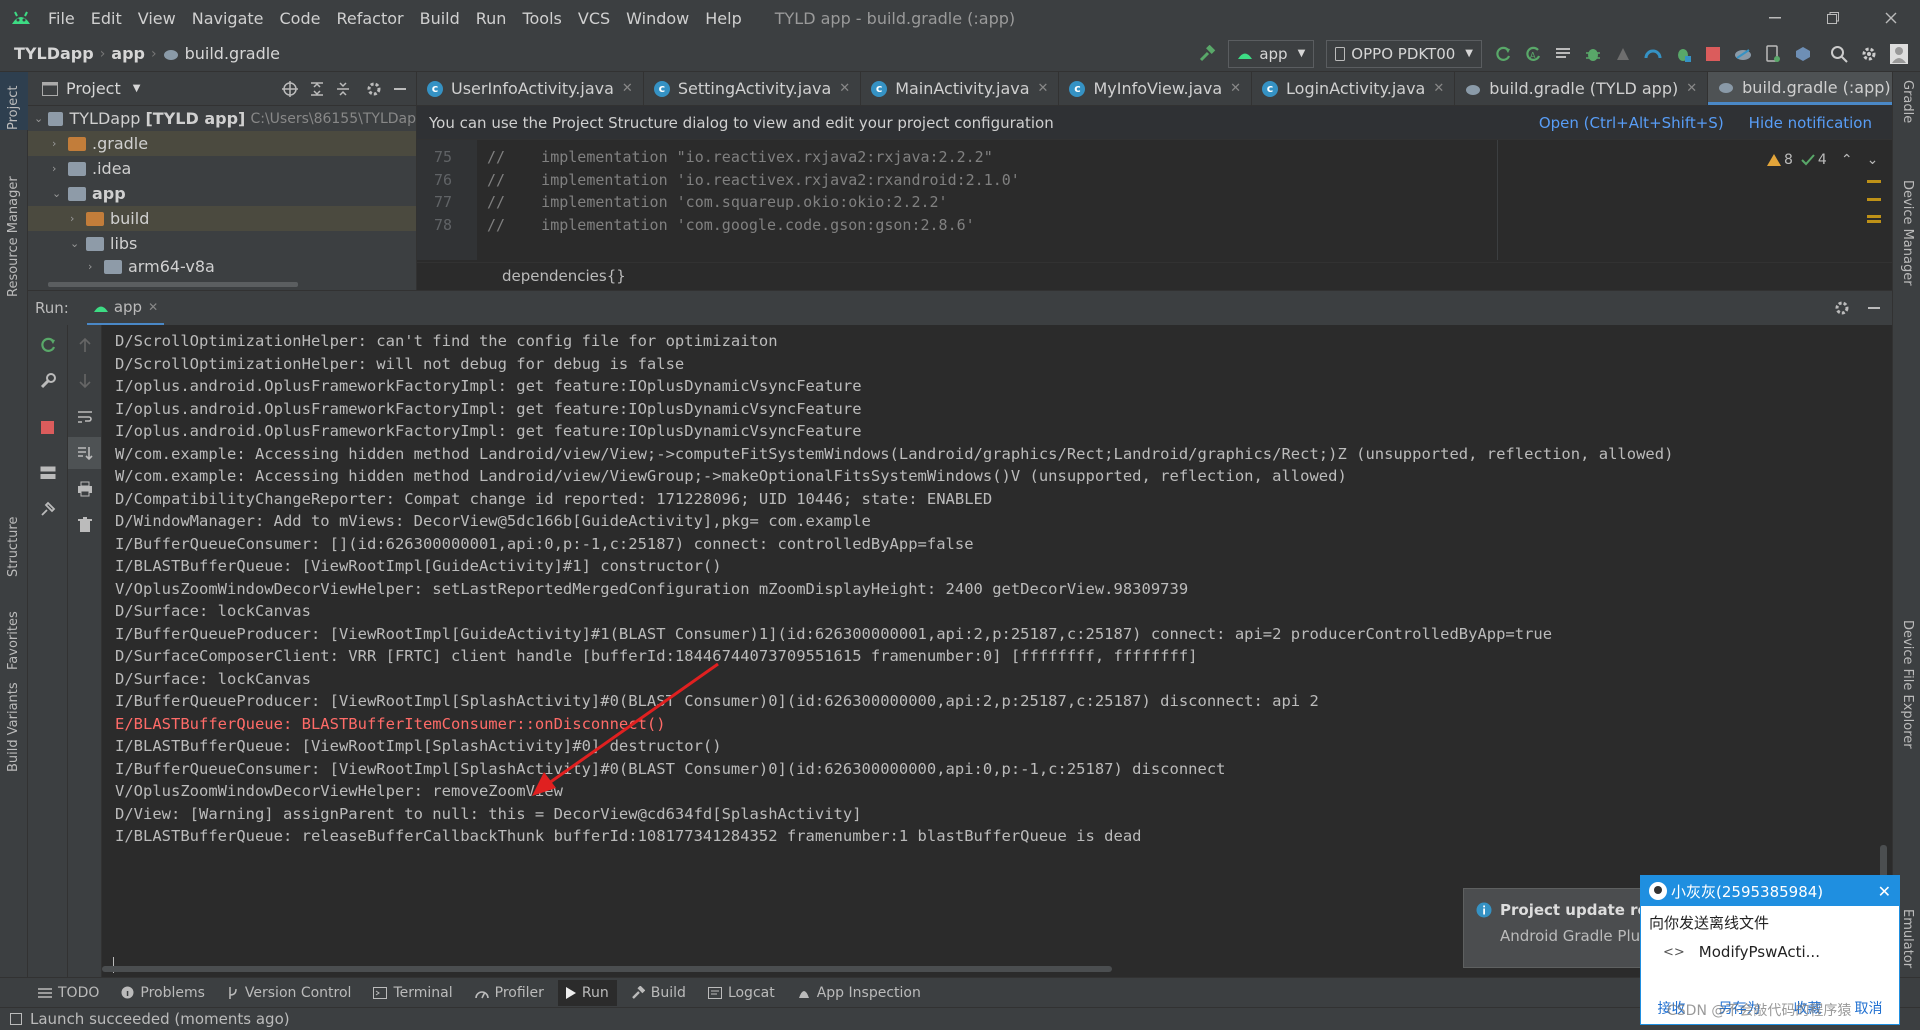 The height and width of the screenshot is (1030, 1920). What do you see at coordinates (753, 88) in the screenshot?
I see `tab-settingactivity: c SettingActivity.java ✕` at bounding box center [753, 88].